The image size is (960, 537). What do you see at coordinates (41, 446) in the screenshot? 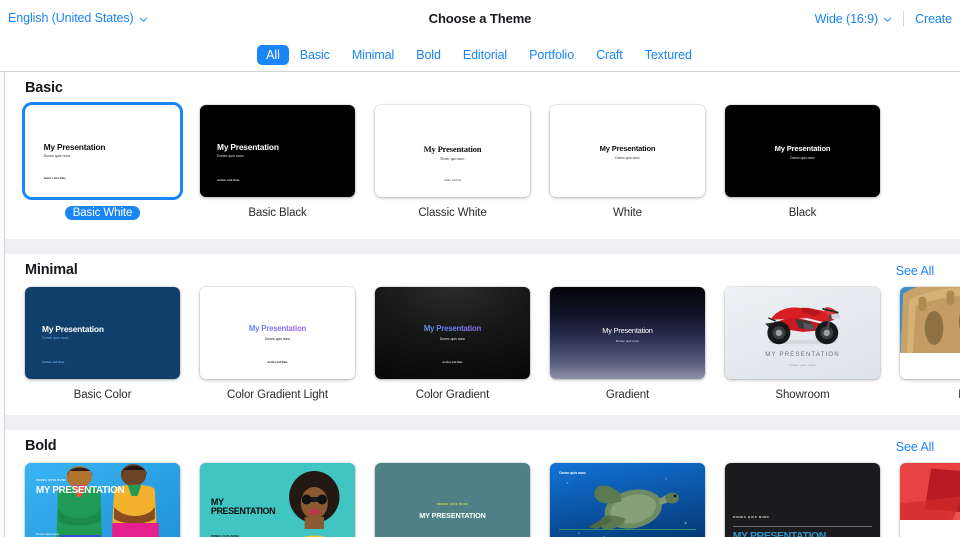
I see `section-title: Bold` at bounding box center [41, 446].